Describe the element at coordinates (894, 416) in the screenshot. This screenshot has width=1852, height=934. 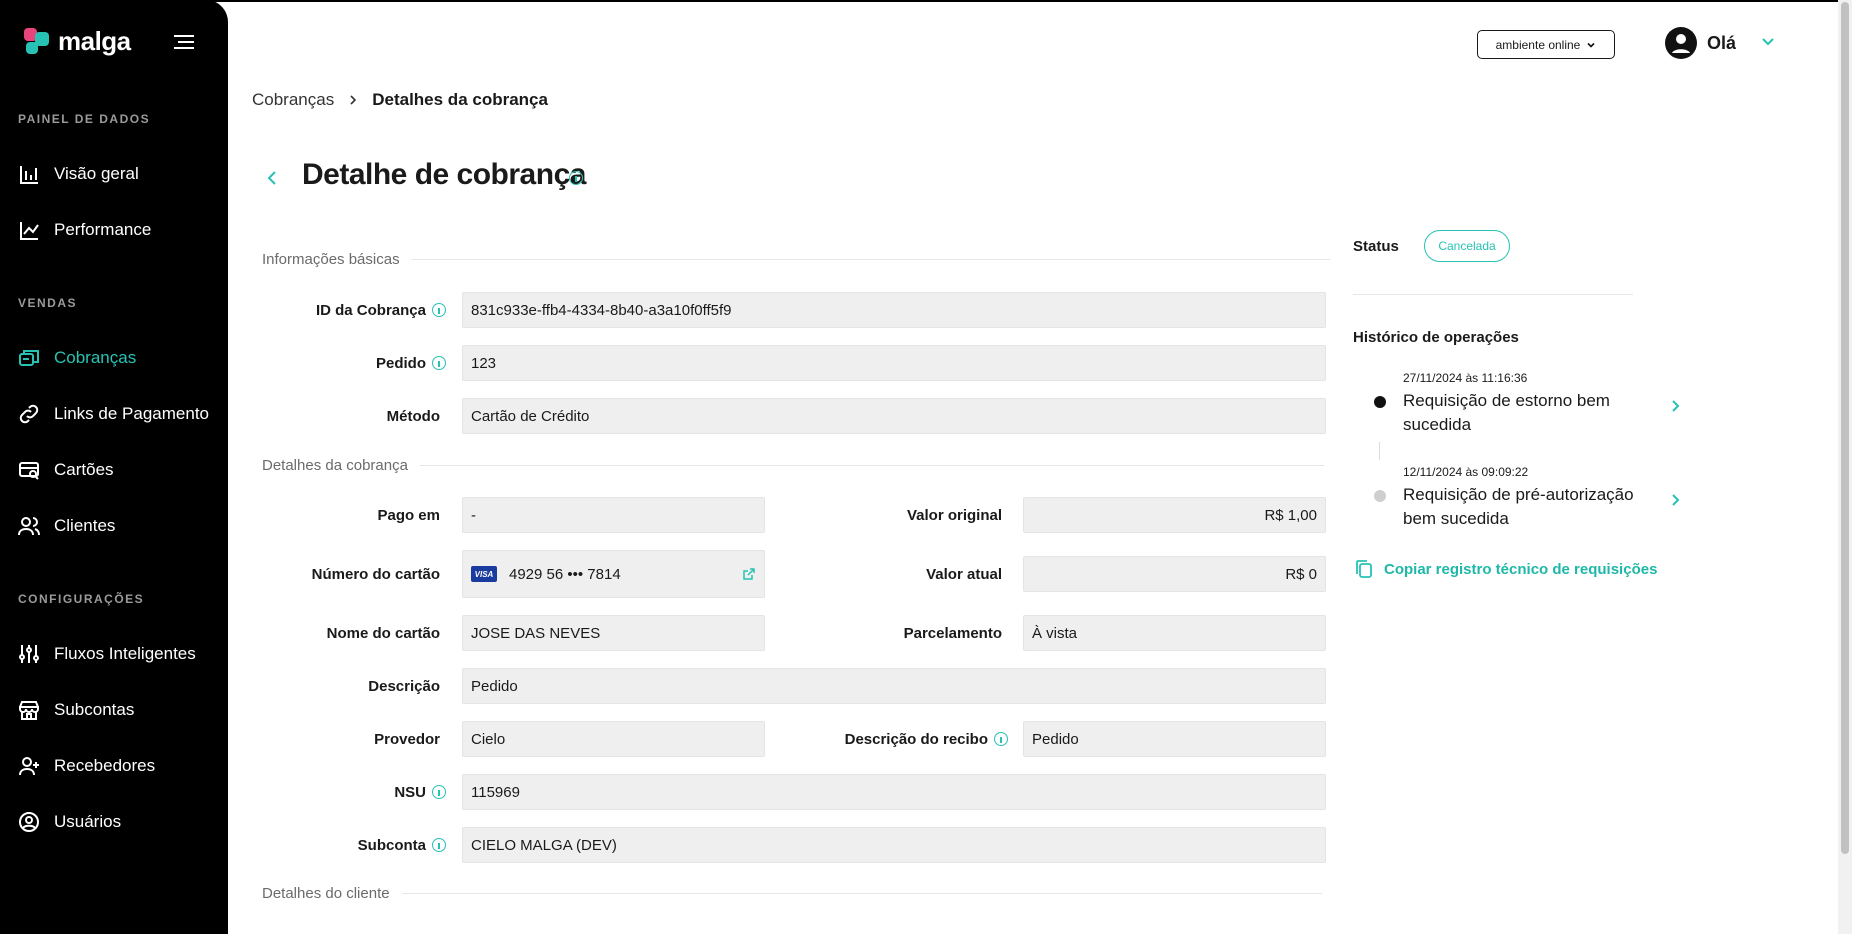
I see `method-field: Cartão de Crédito` at that location.